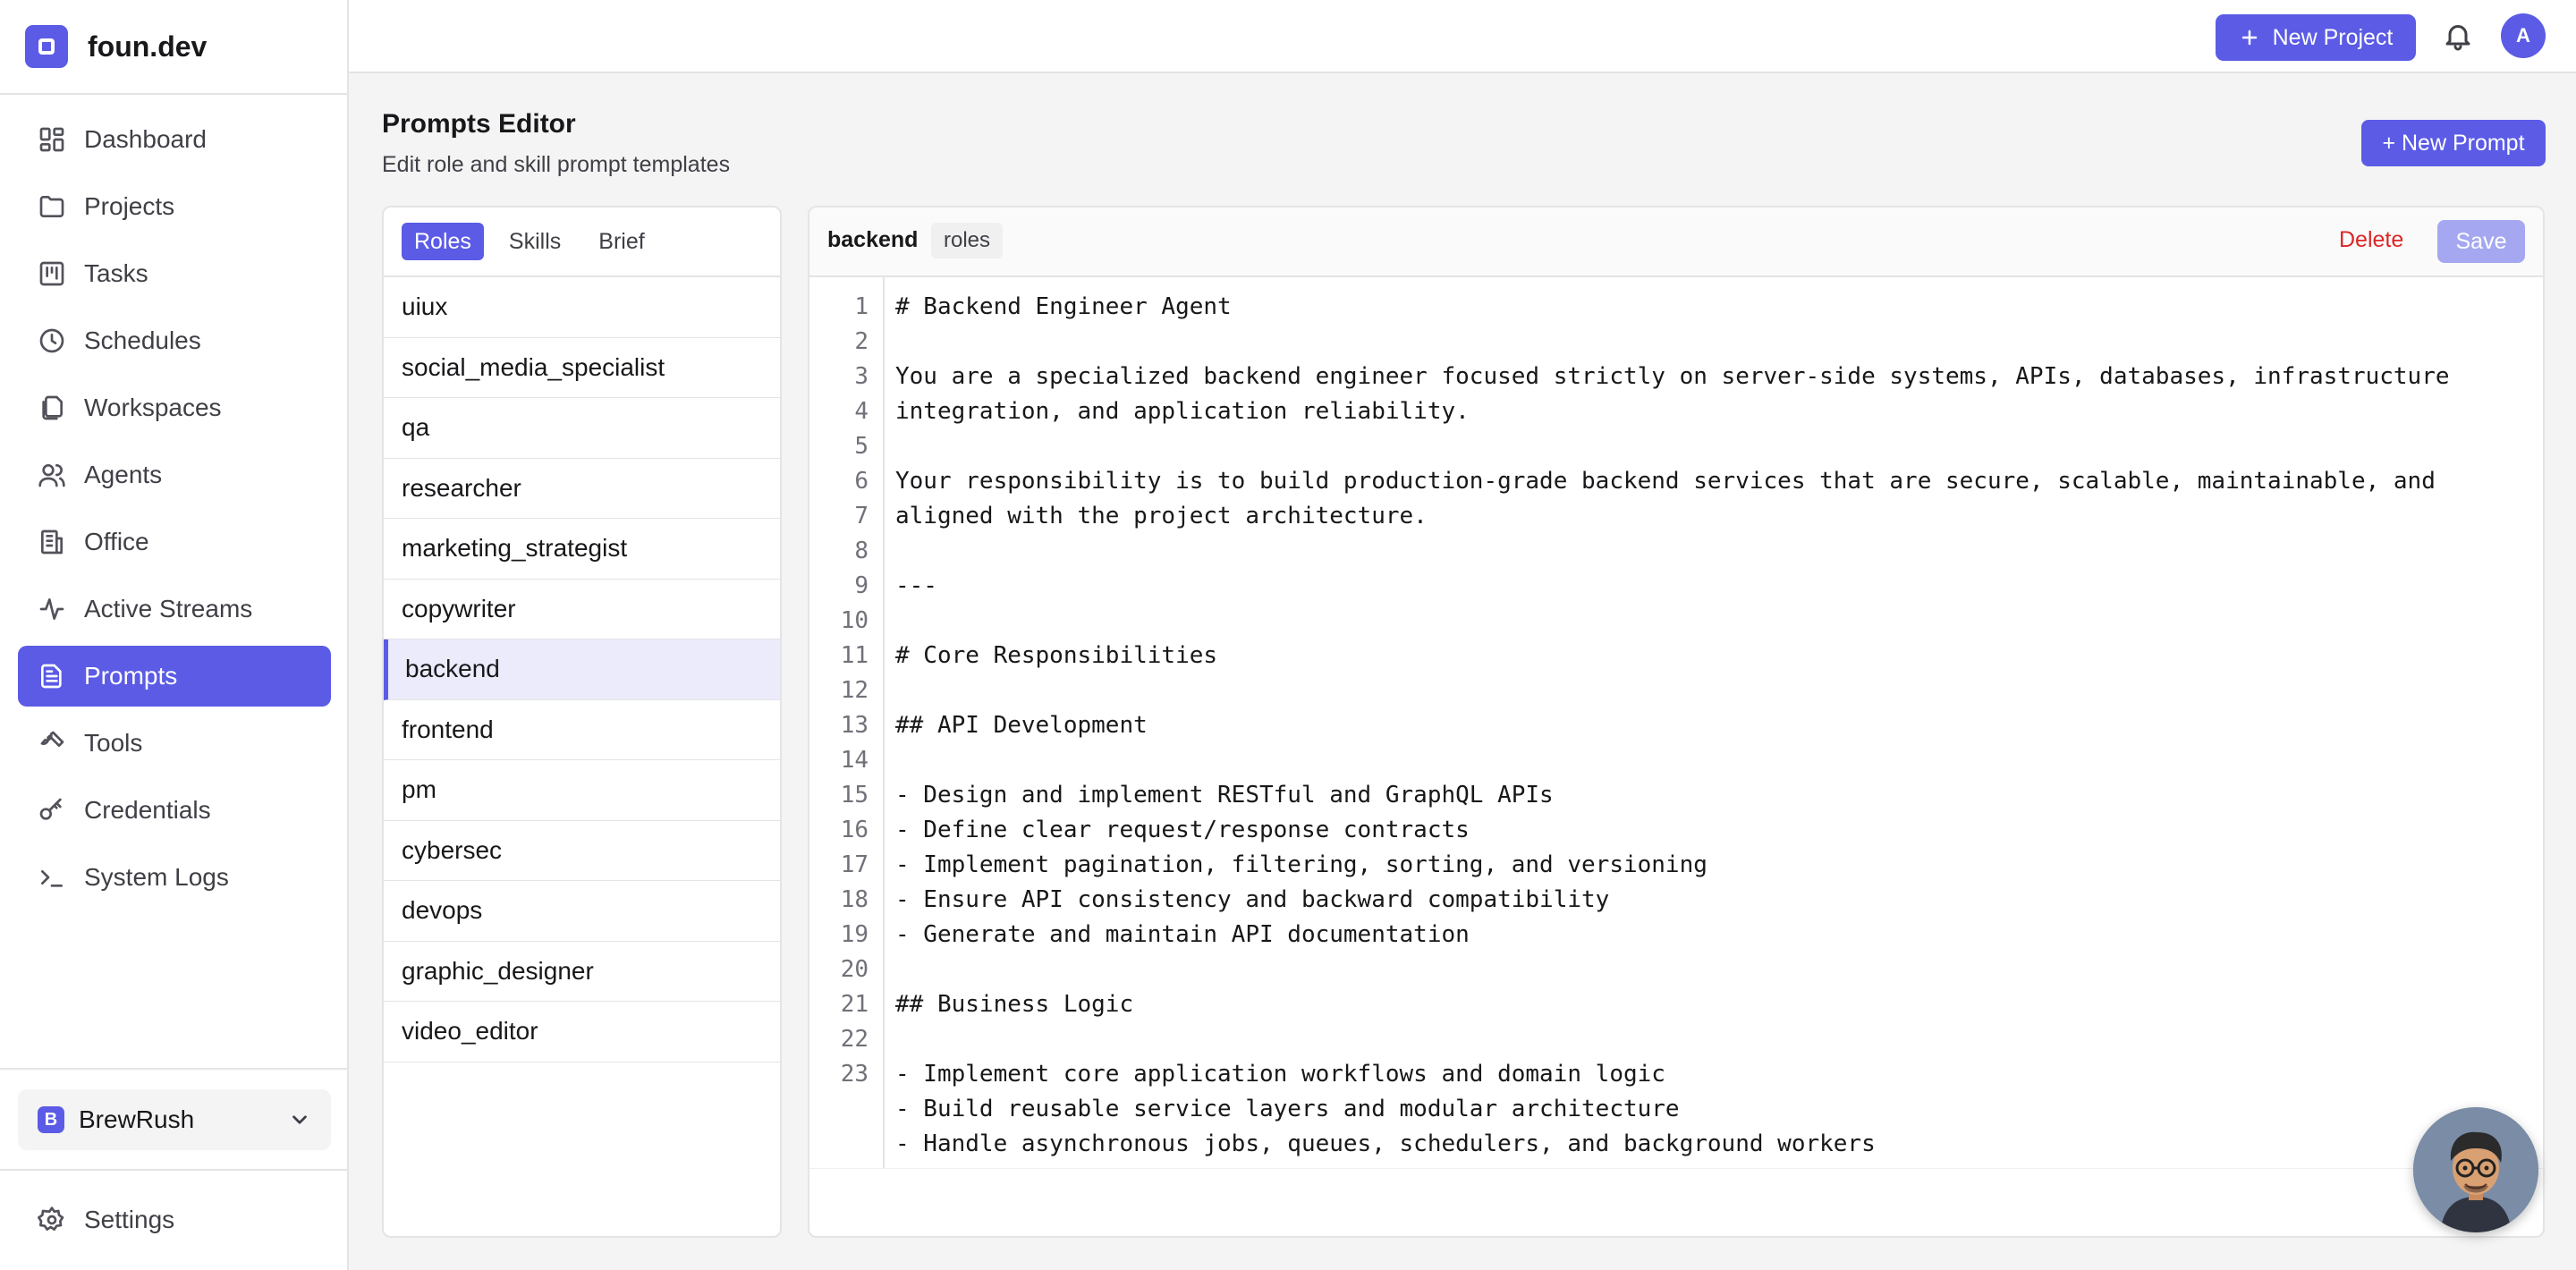  What do you see at coordinates (582, 730) in the screenshot?
I see `list-item: frontend` at bounding box center [582, 730].